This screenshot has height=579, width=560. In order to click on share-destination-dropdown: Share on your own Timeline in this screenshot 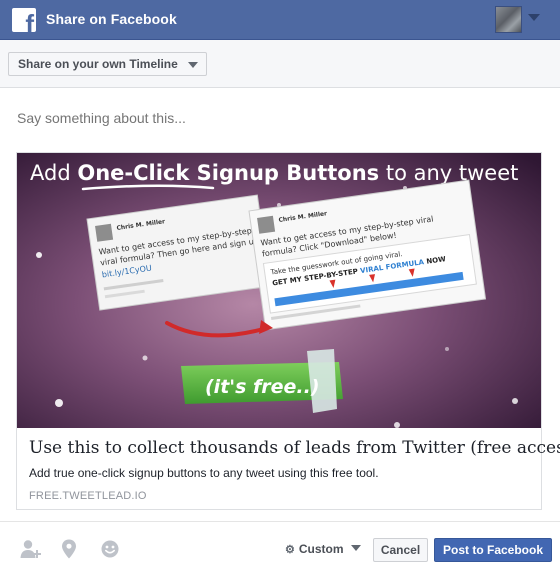, I will do `click(107, 64)`.